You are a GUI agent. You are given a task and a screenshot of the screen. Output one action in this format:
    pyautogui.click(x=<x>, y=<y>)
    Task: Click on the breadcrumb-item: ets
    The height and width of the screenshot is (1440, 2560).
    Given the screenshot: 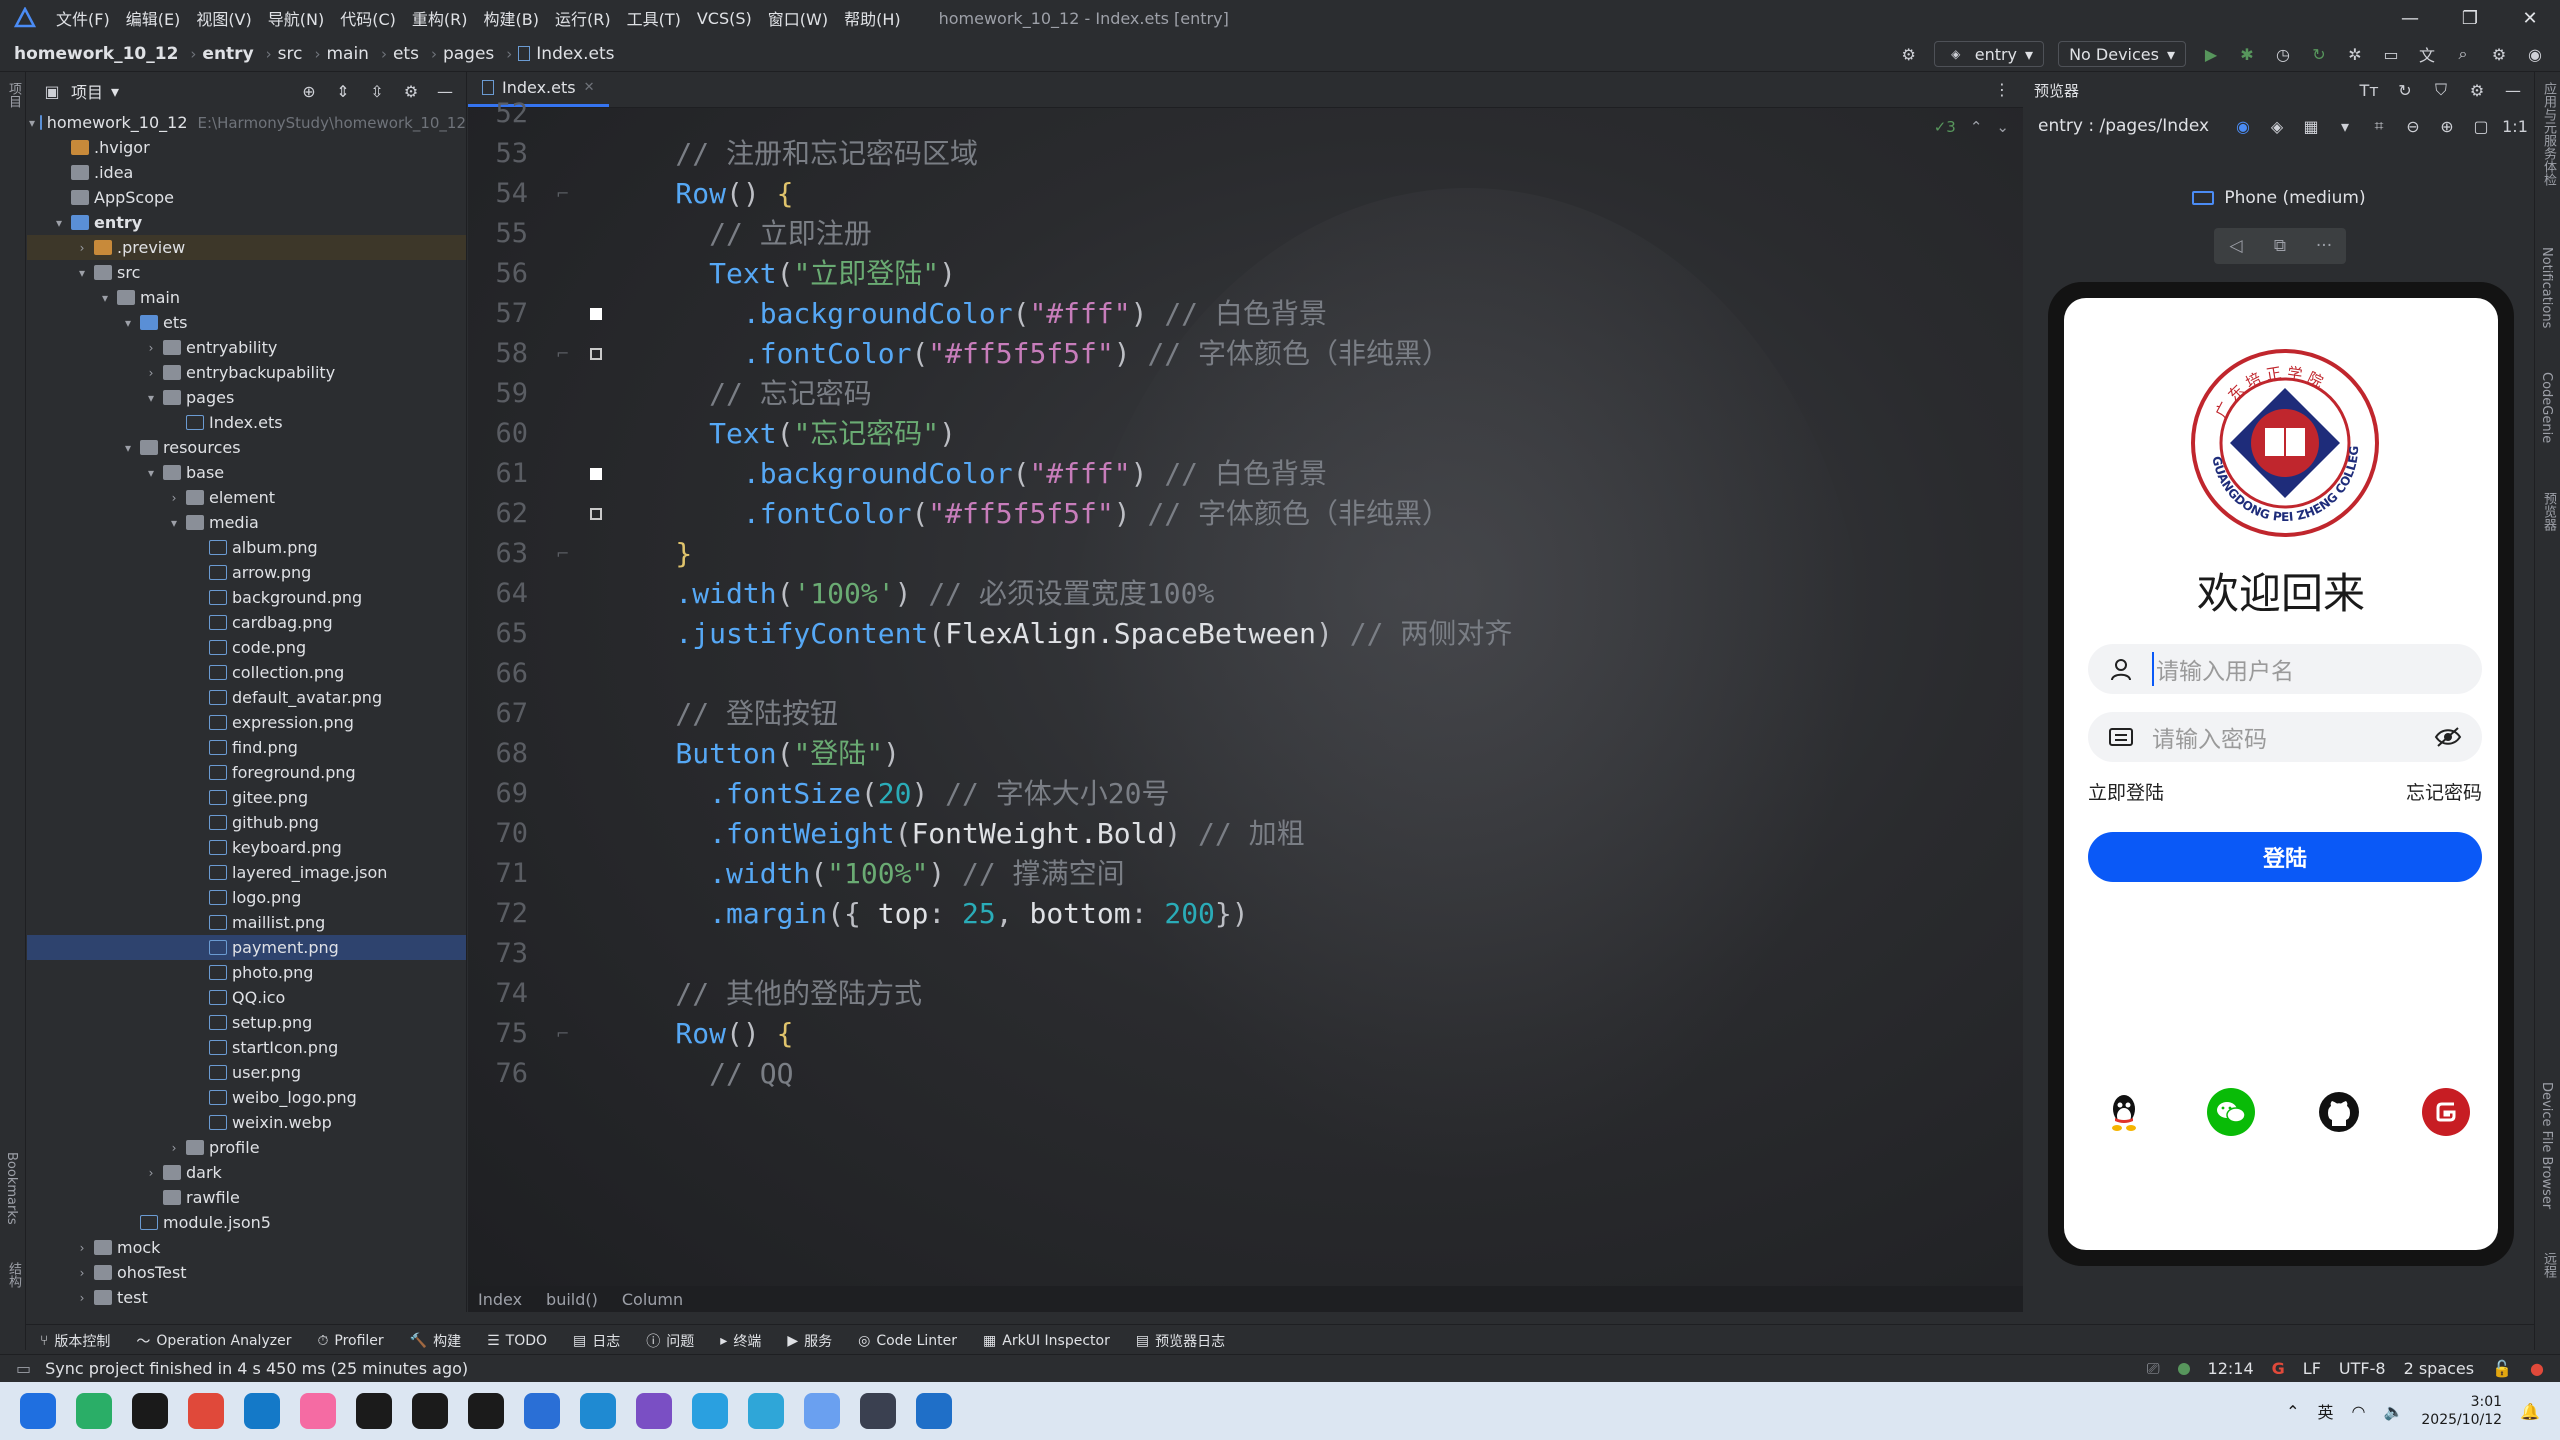 What is the action you would take?
    pyautogui.click(x=406, y=54)
    